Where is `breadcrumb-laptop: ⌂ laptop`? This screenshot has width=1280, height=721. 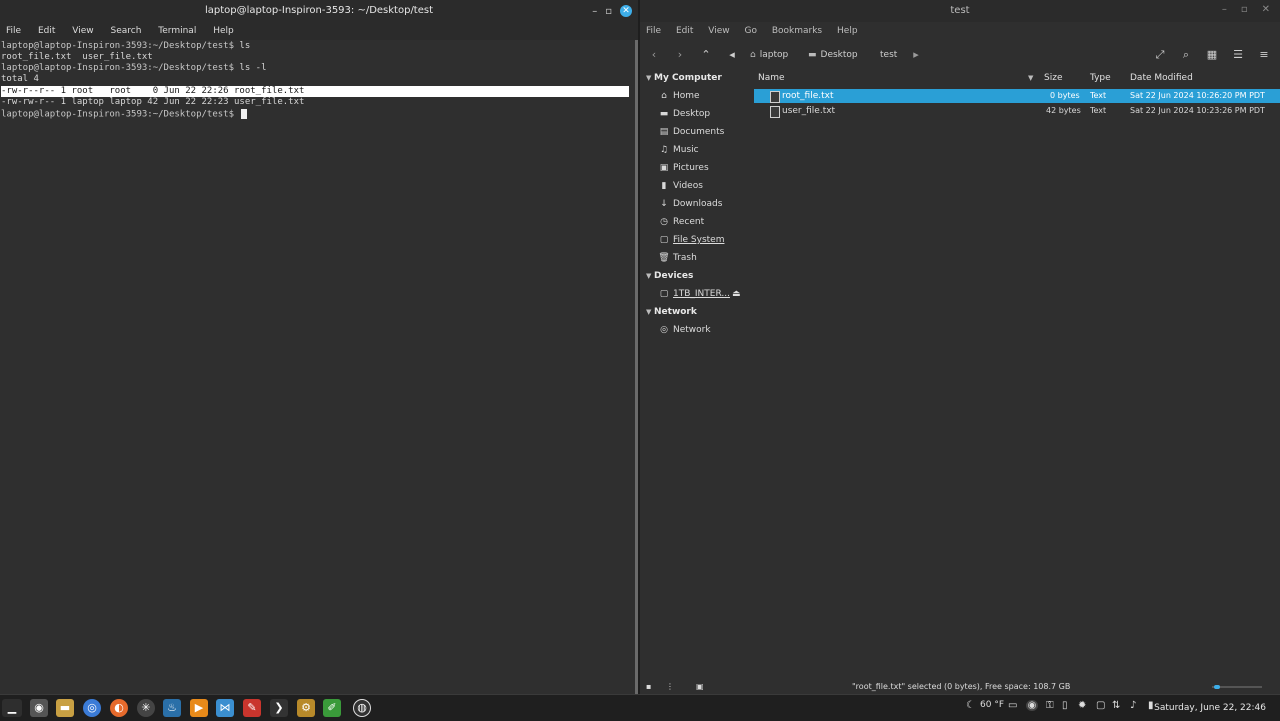 breadcrumb-laptop: ⌂ laptop is located at coordinates (769, 55).